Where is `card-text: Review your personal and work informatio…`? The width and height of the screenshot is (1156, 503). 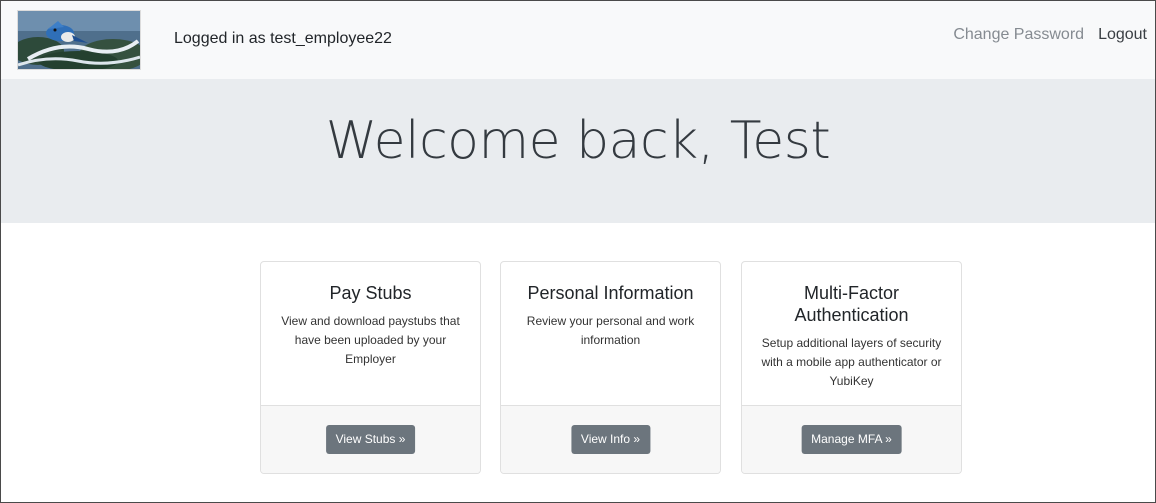 card-text: Review your personal and work informatio… is located at coordinates (610, 330).